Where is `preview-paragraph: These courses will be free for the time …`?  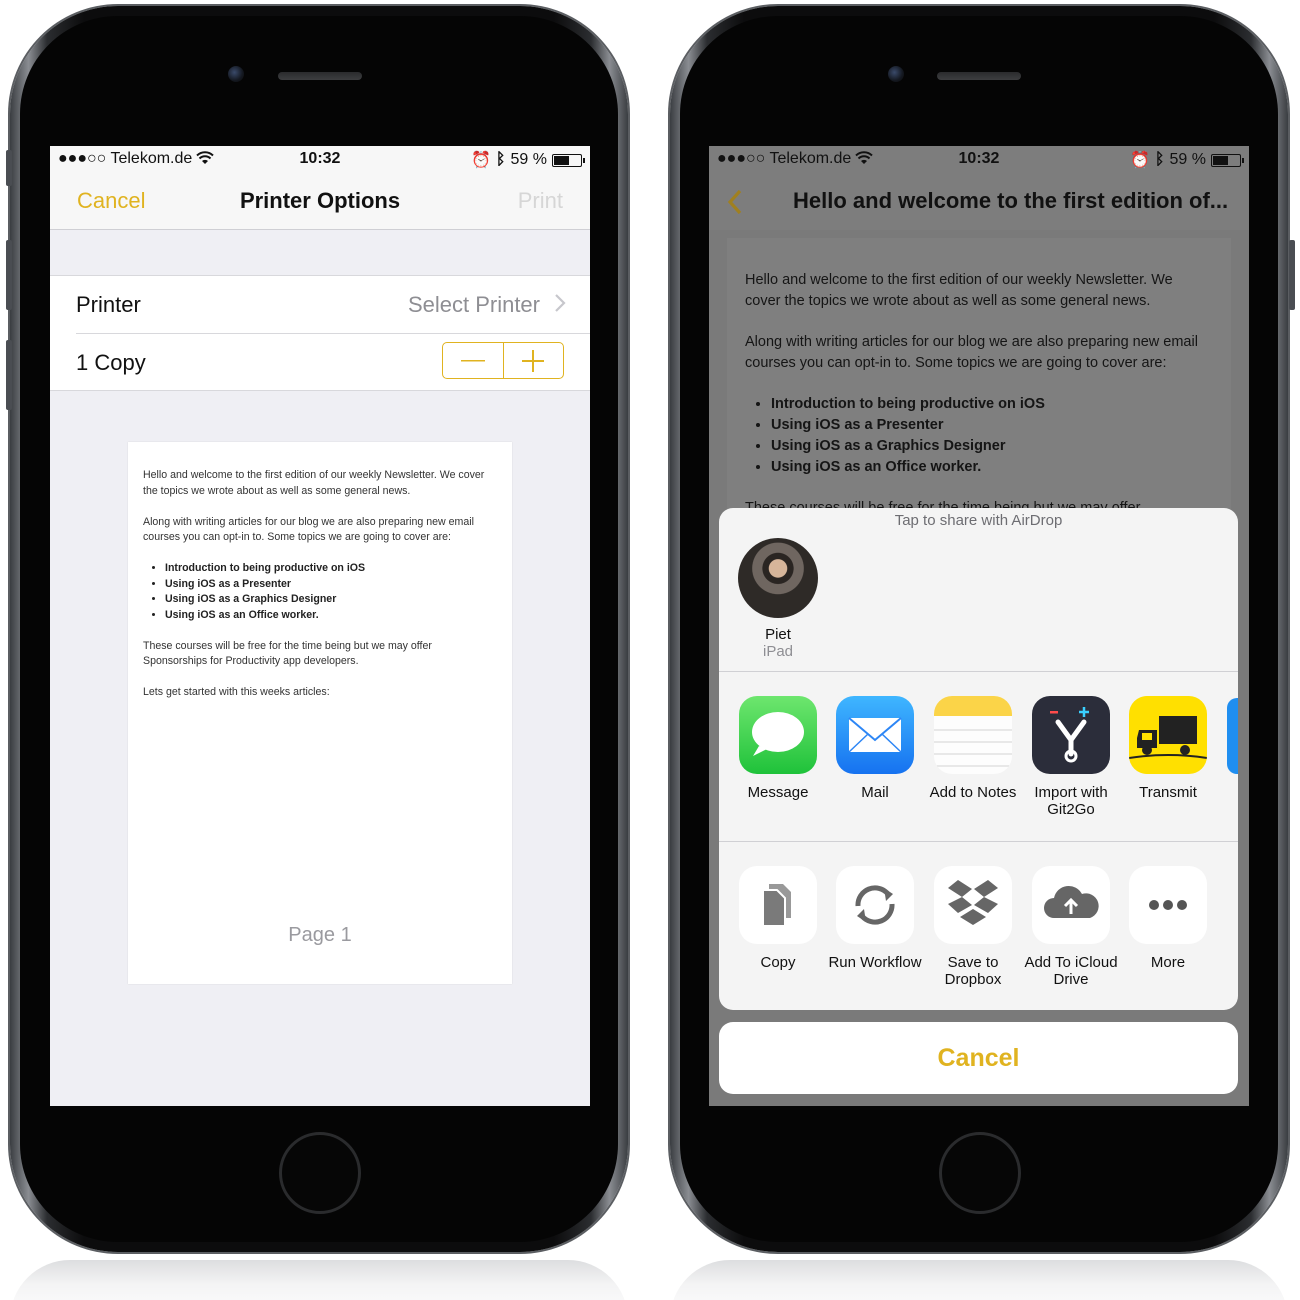
preview-paragraph: These courses will be free for the time … is located at coordinates (287, 653).